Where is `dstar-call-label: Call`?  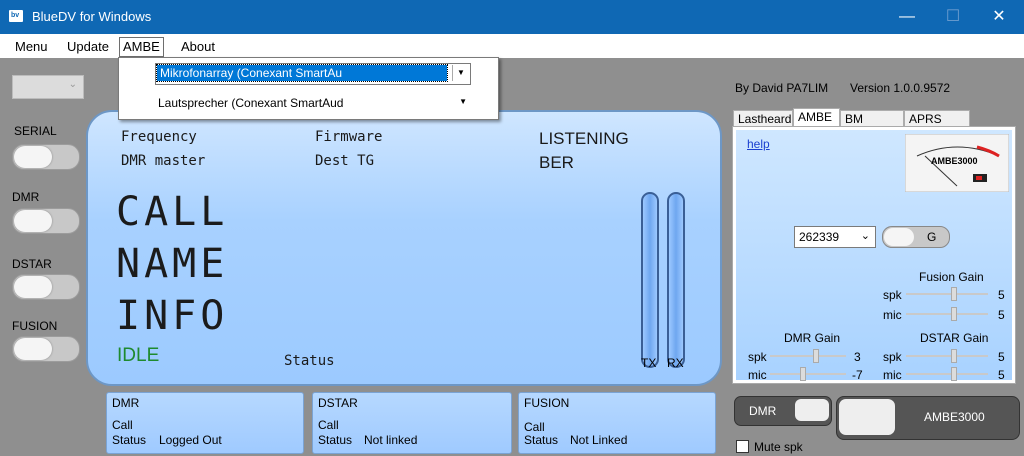
dstar-call-label: Call is located at coordinates (328, 425).